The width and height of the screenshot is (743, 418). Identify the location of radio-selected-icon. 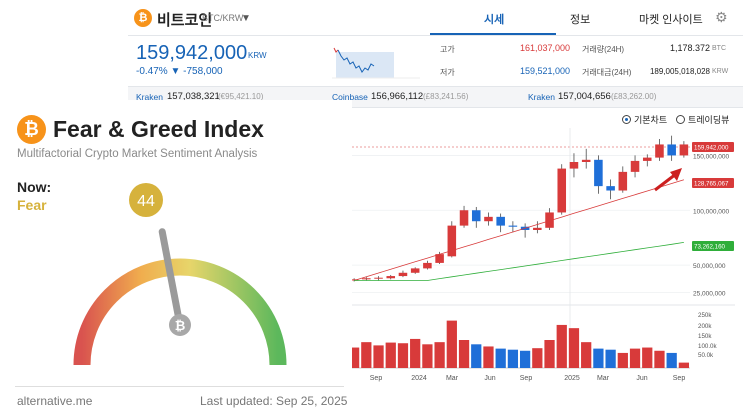
(626, 119).